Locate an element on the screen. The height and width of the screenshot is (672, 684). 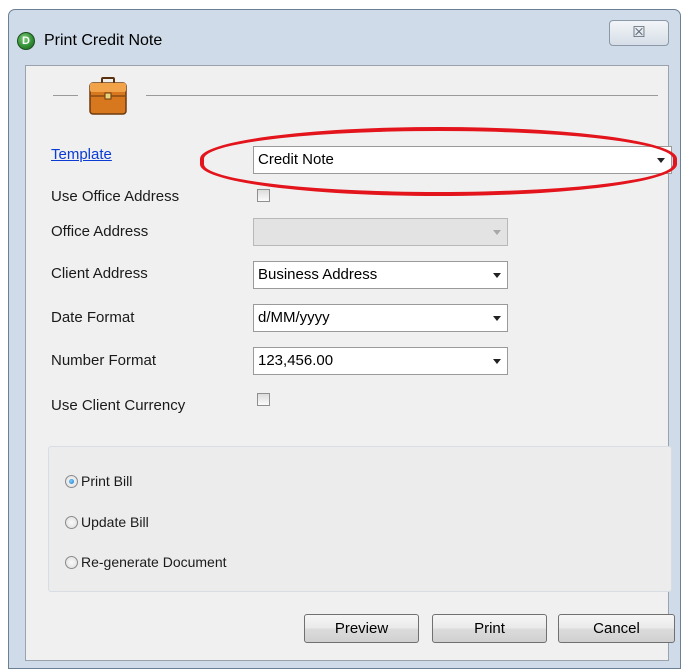
header-separator-left is located at coordinates (65, 95).